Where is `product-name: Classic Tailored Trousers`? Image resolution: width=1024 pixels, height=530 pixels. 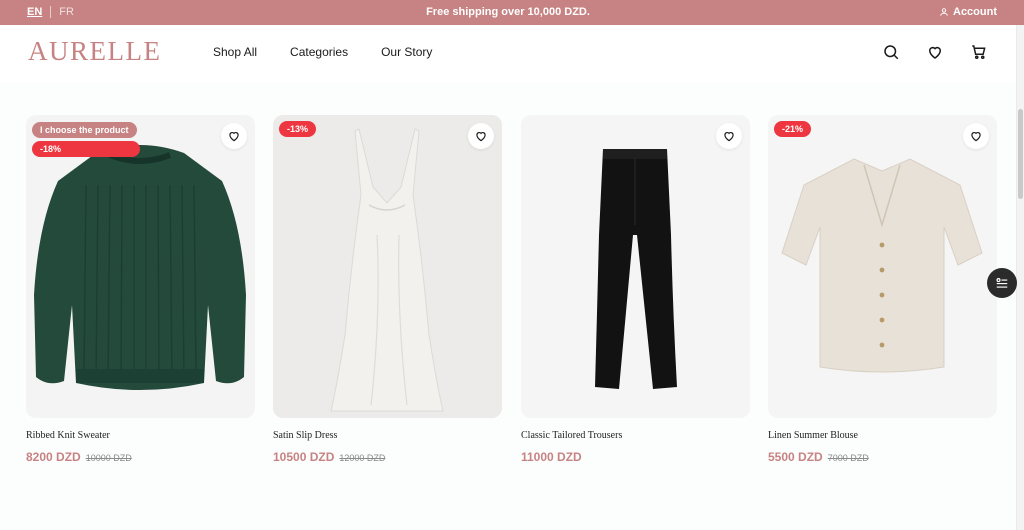 product-name: Classic Tailored Trousers is located at coordinates (635, 435).